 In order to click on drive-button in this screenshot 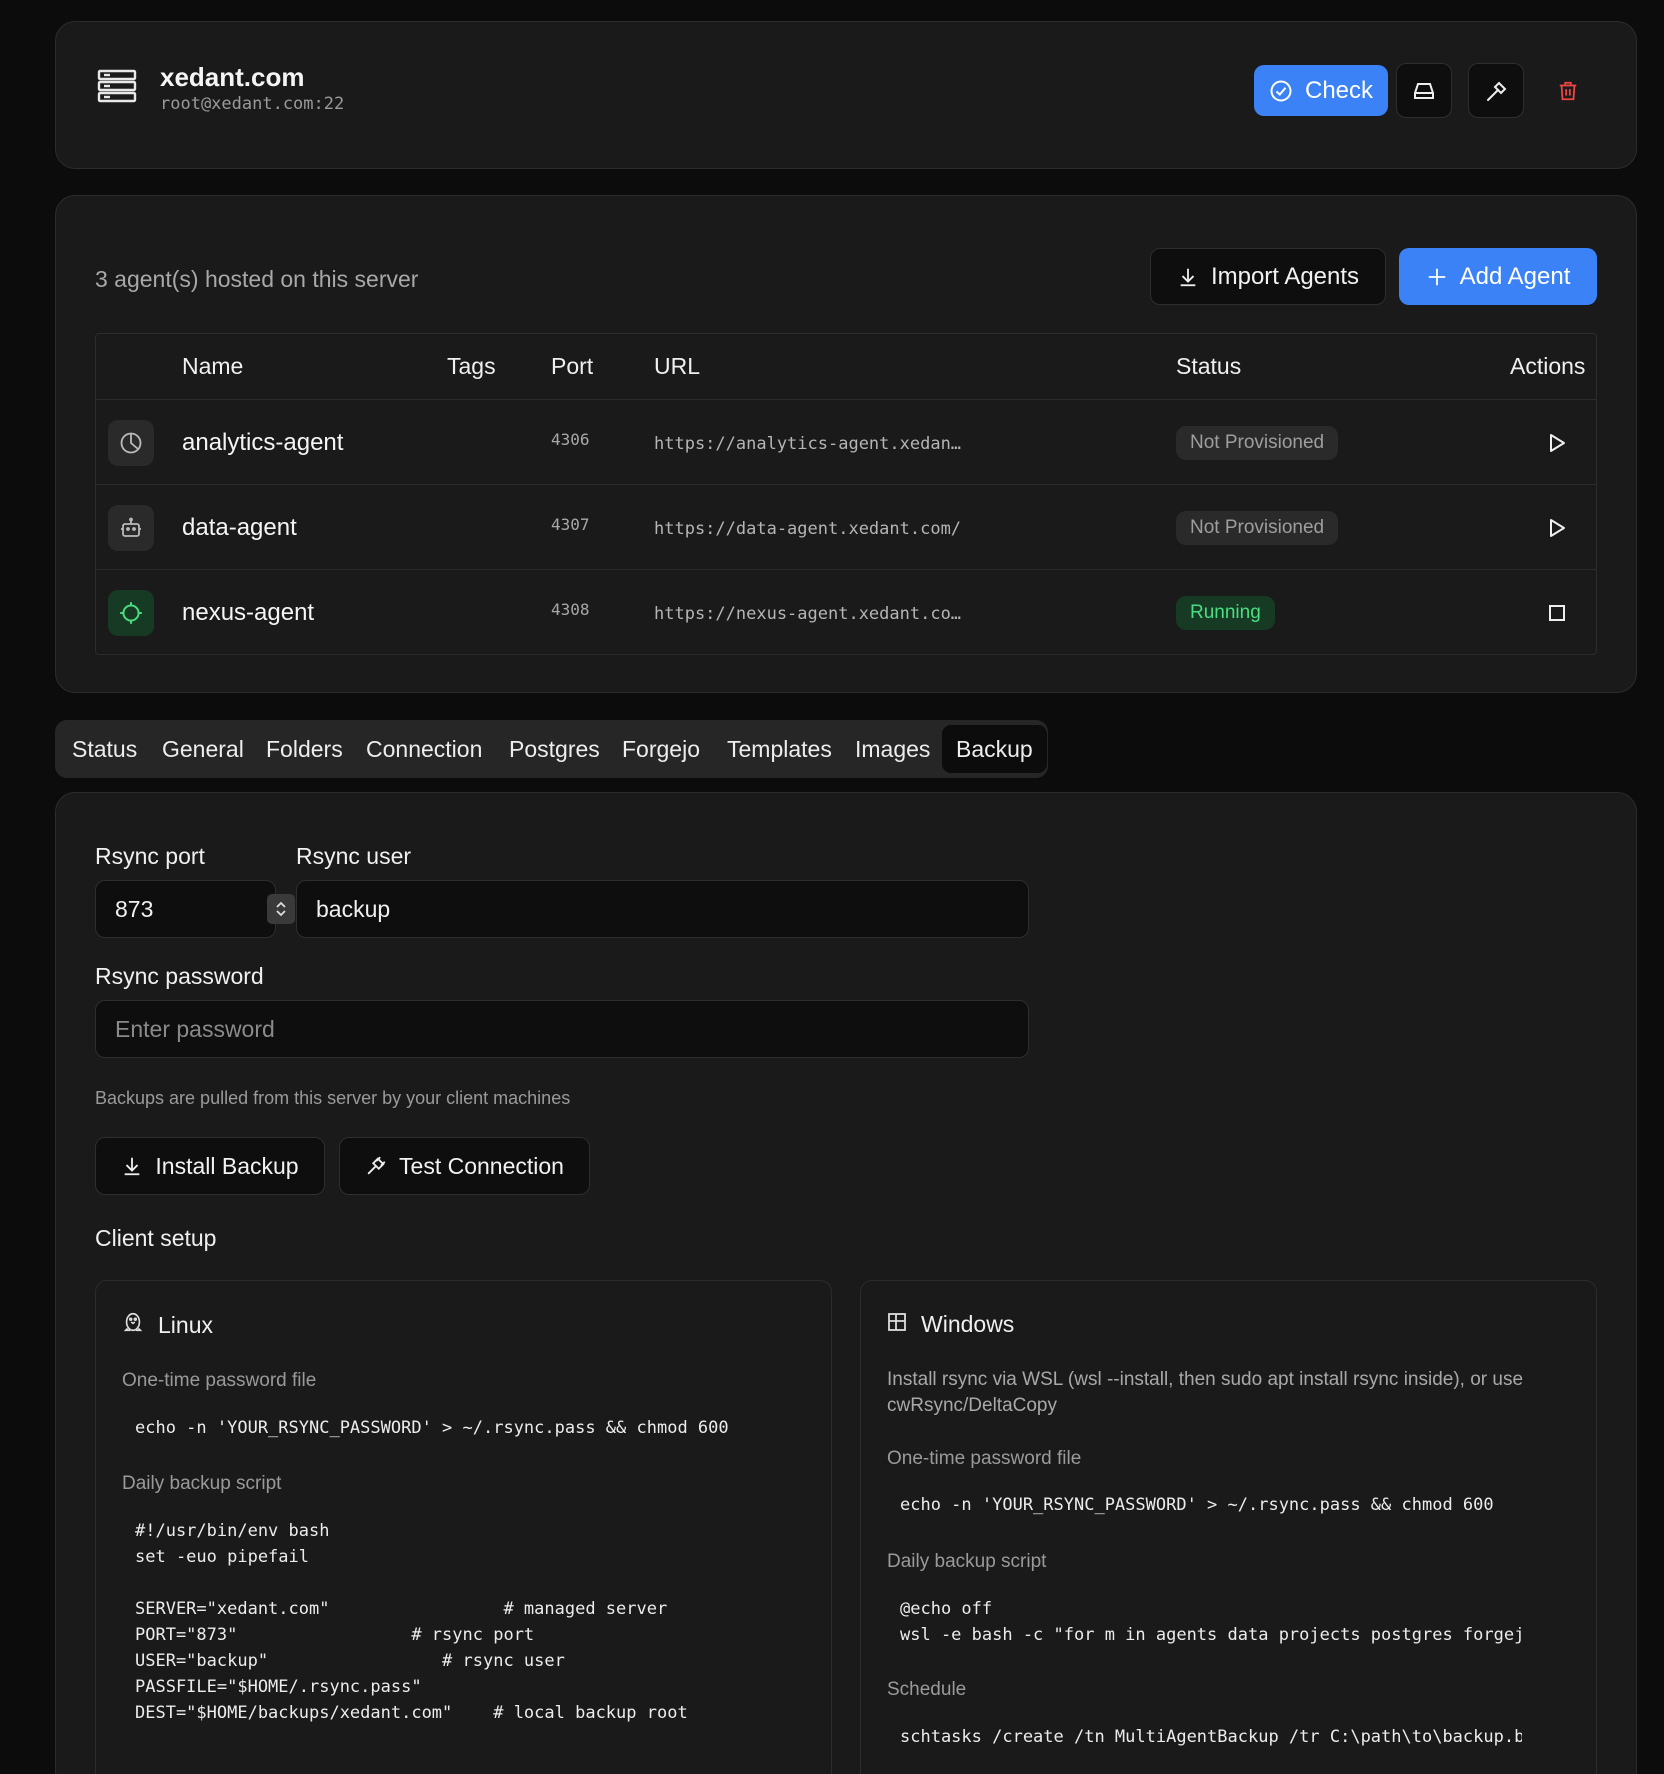, I will do `click(1424, 90)`.